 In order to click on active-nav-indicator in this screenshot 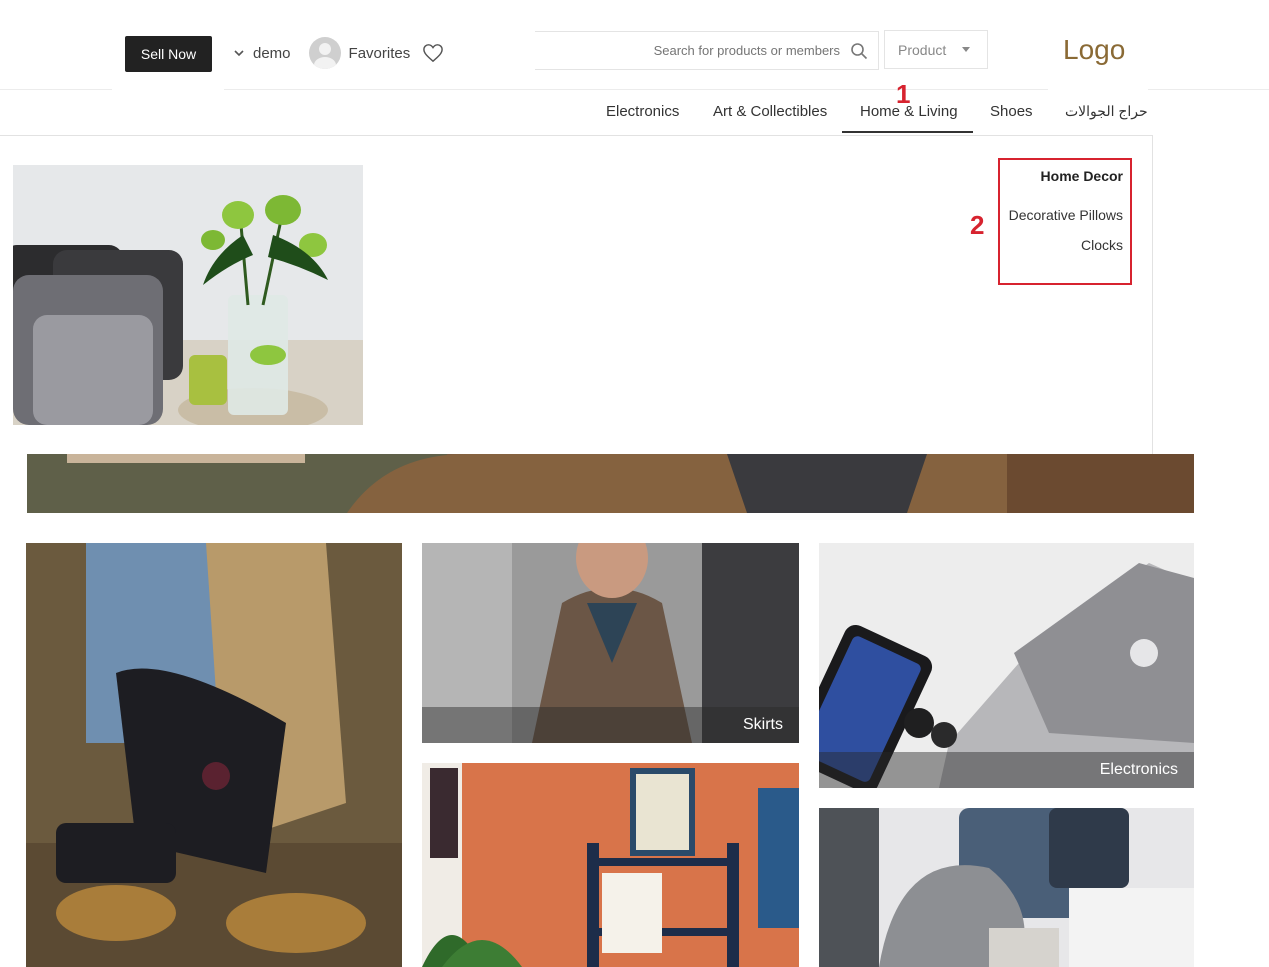, I will do `click(907, 132)`.